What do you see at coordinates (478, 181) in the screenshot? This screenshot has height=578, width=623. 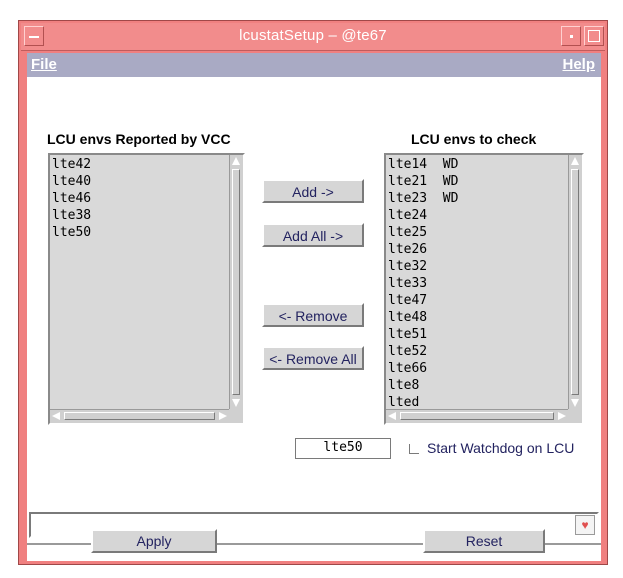 I see `list-item: lte21 WD` at bounding box center [478, 181].